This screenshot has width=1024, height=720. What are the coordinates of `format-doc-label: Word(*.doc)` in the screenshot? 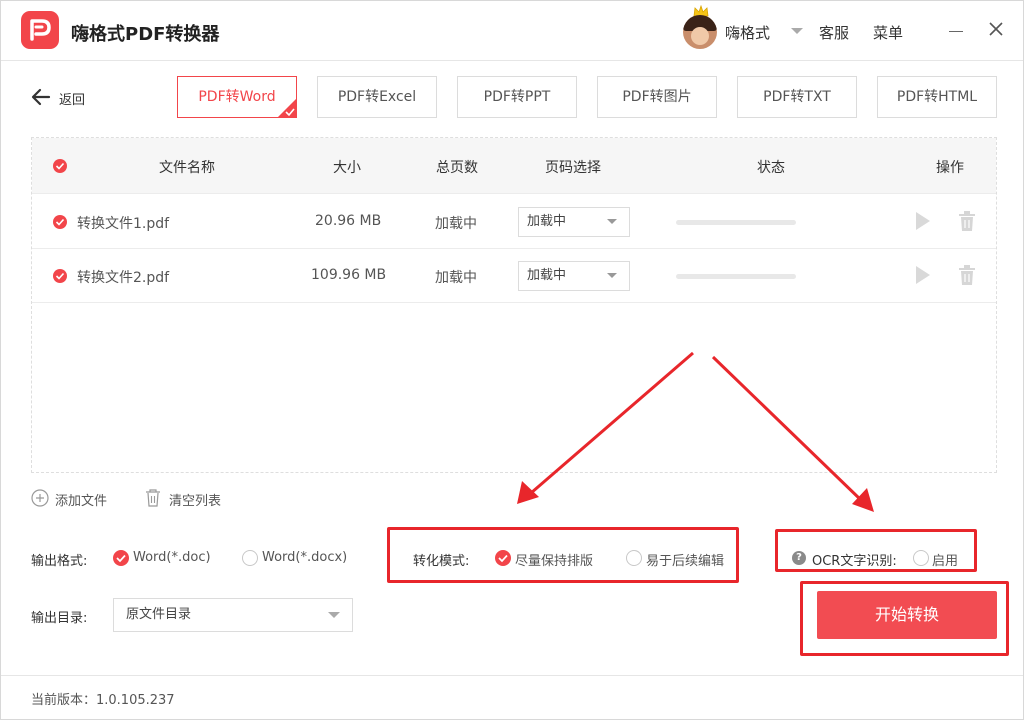 It's located at (172, 557).